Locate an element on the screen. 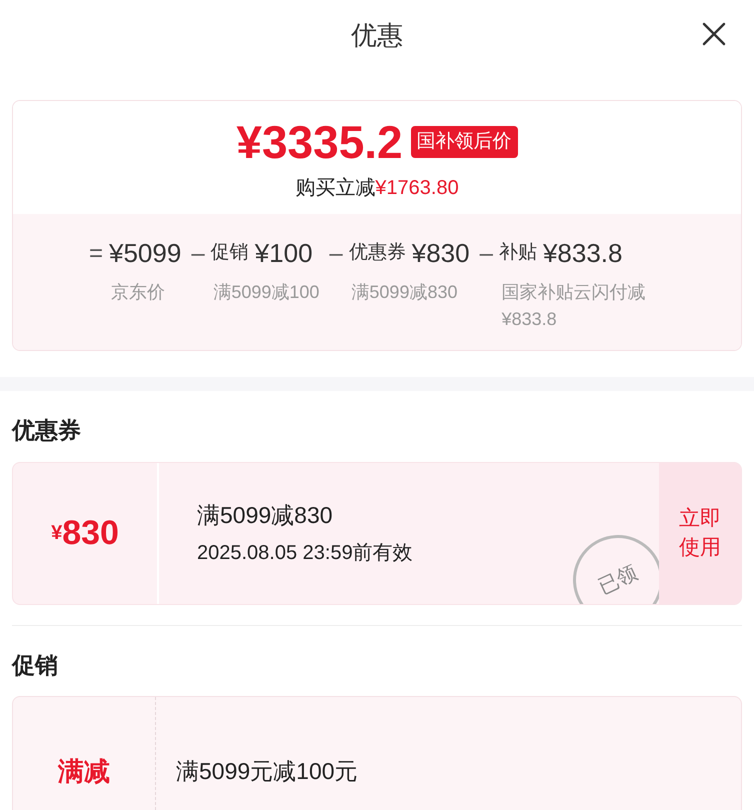 The width and height of the screenshot is (754, 810). breakdown-label: 优惠券 is located at coordinates (377, 253).